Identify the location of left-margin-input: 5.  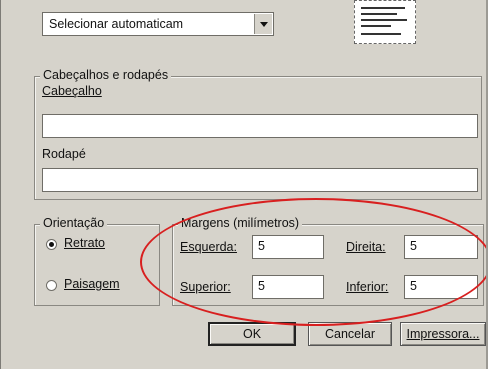
(288, 247).